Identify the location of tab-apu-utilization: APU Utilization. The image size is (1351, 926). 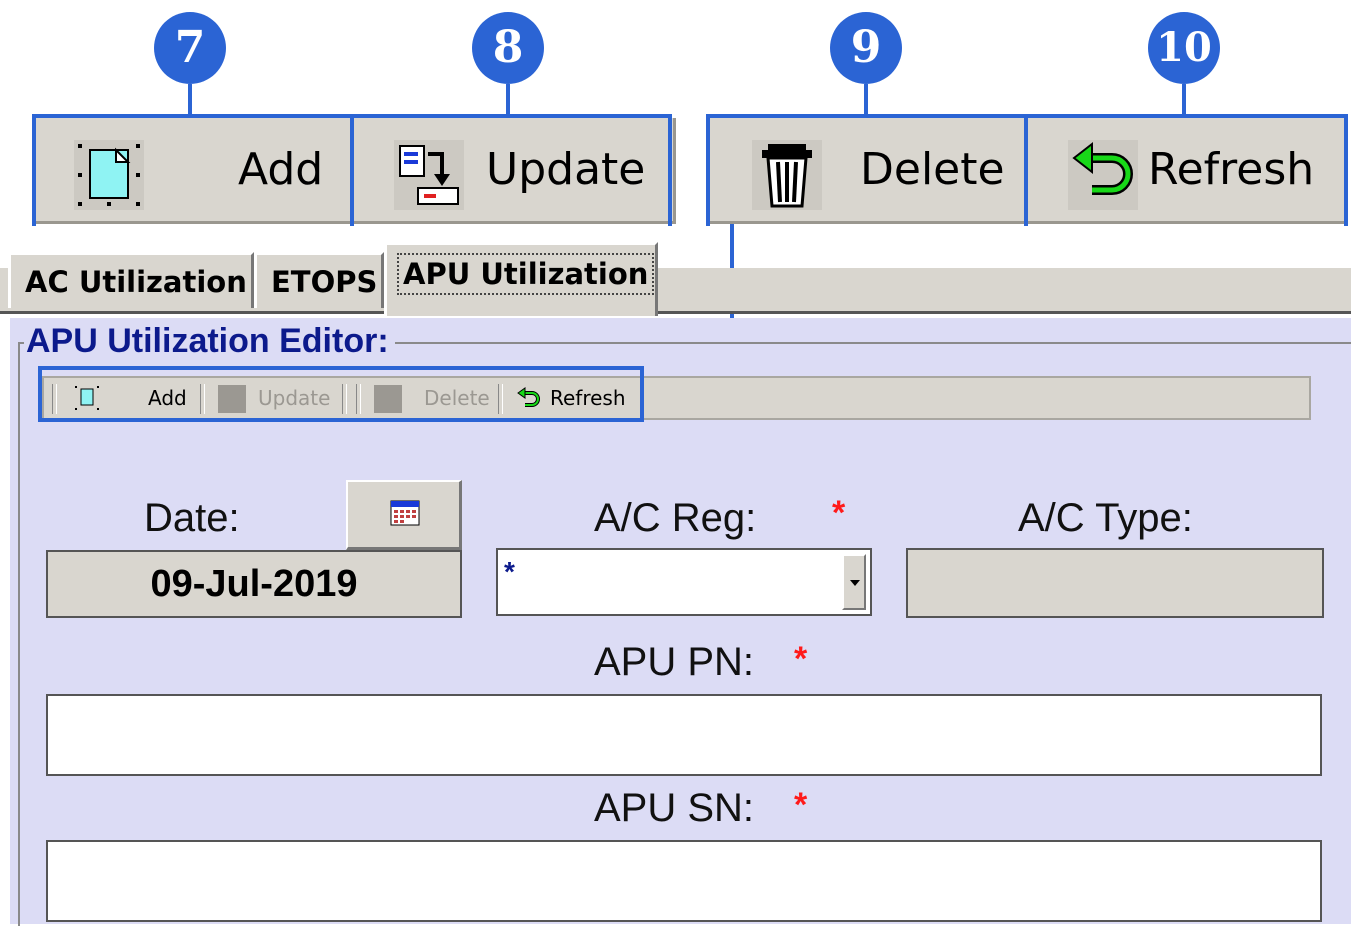
(521, 279).